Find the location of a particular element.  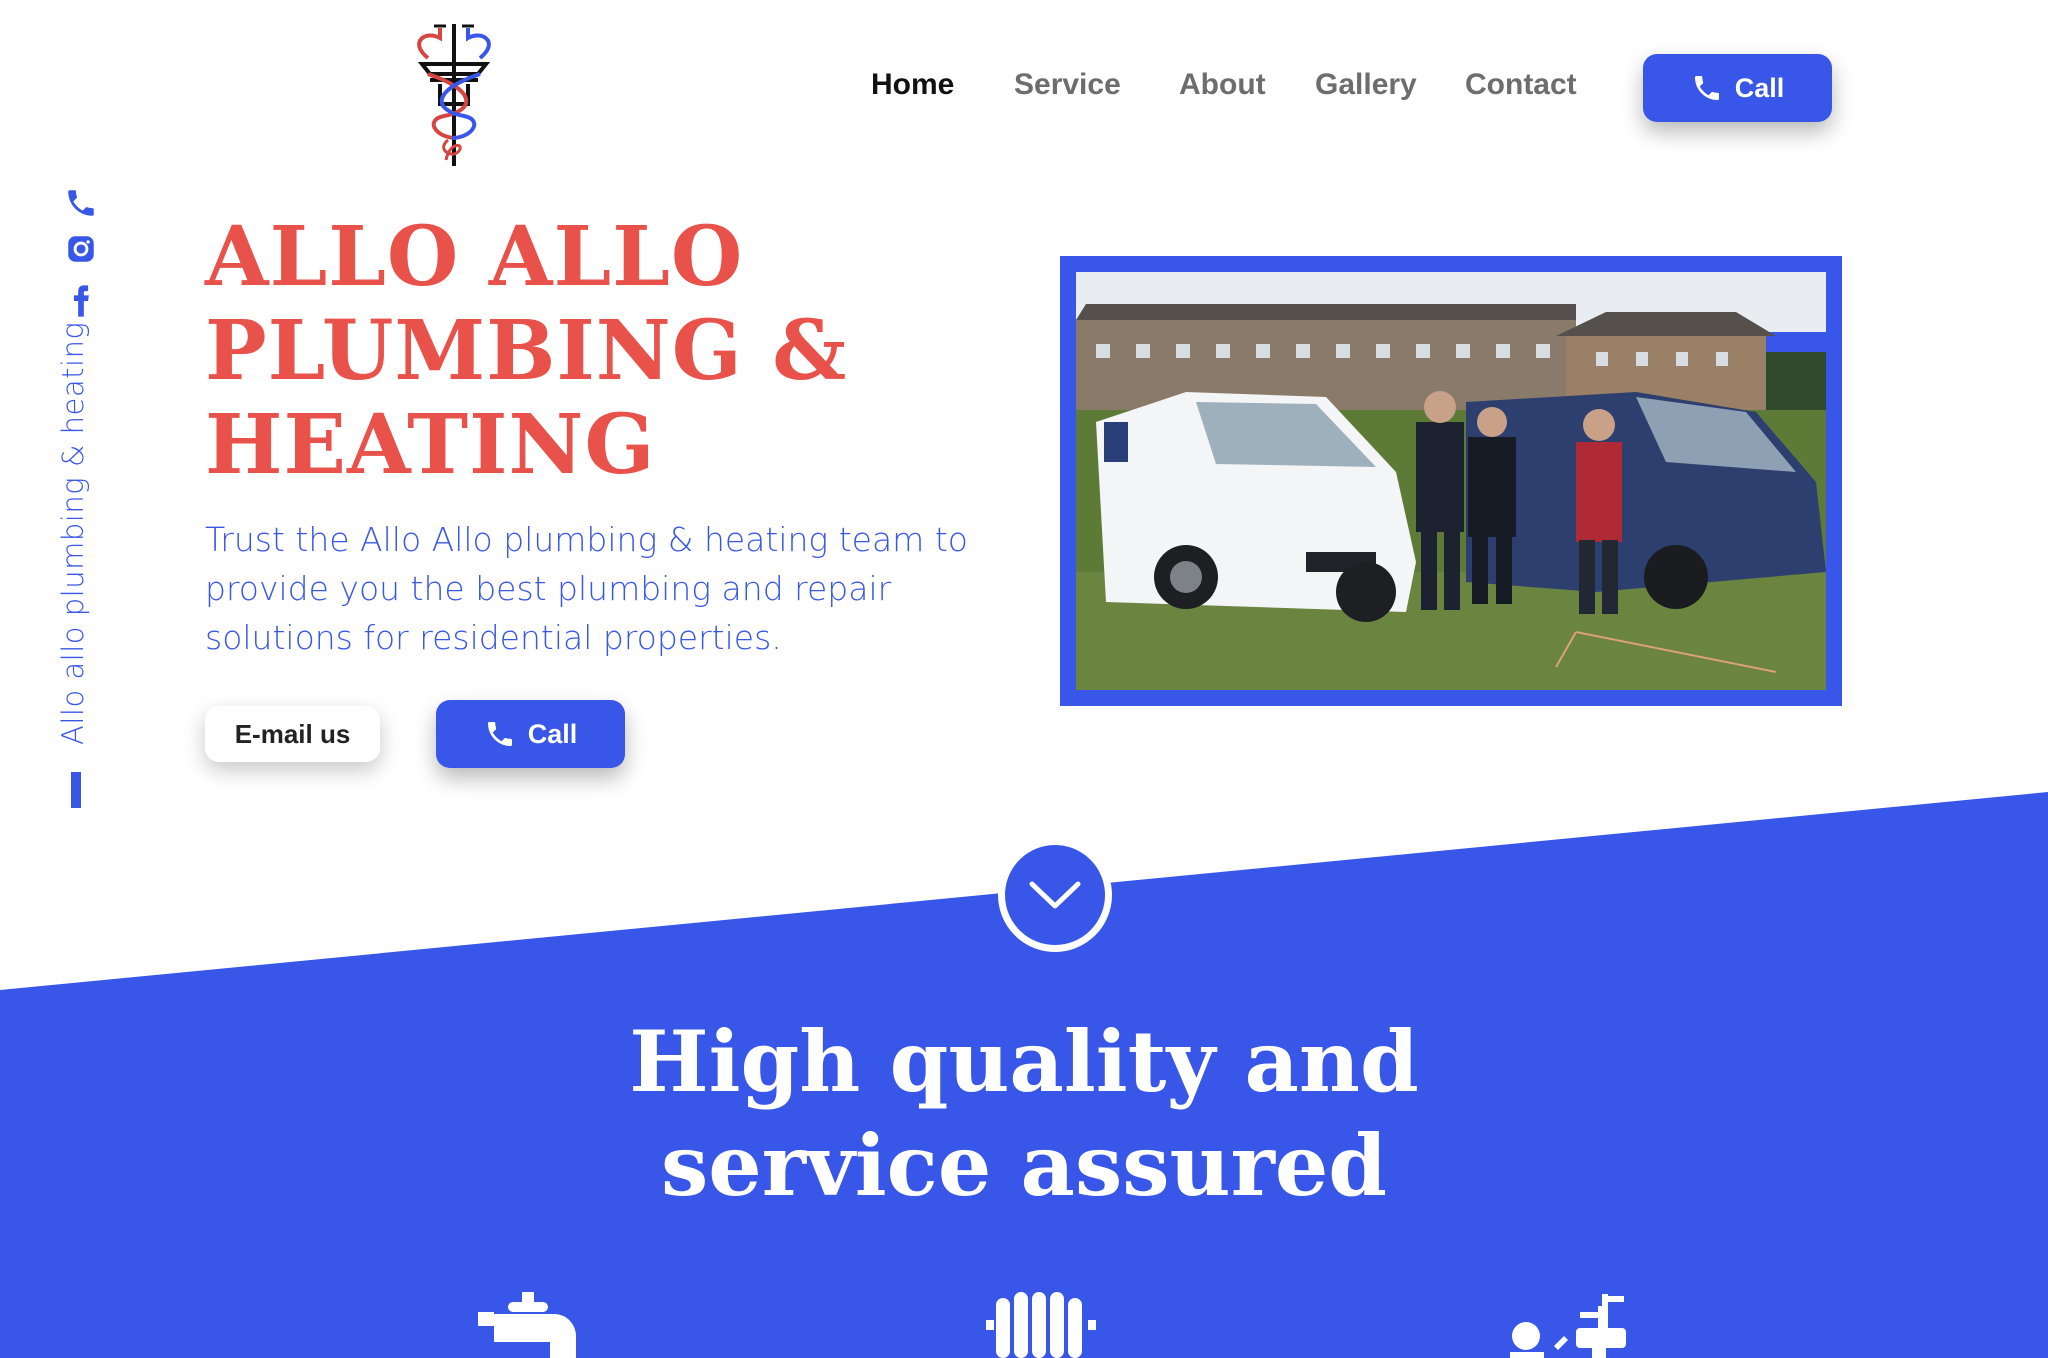

hero-title-line: HEATING is located at coordinates (430, 445).